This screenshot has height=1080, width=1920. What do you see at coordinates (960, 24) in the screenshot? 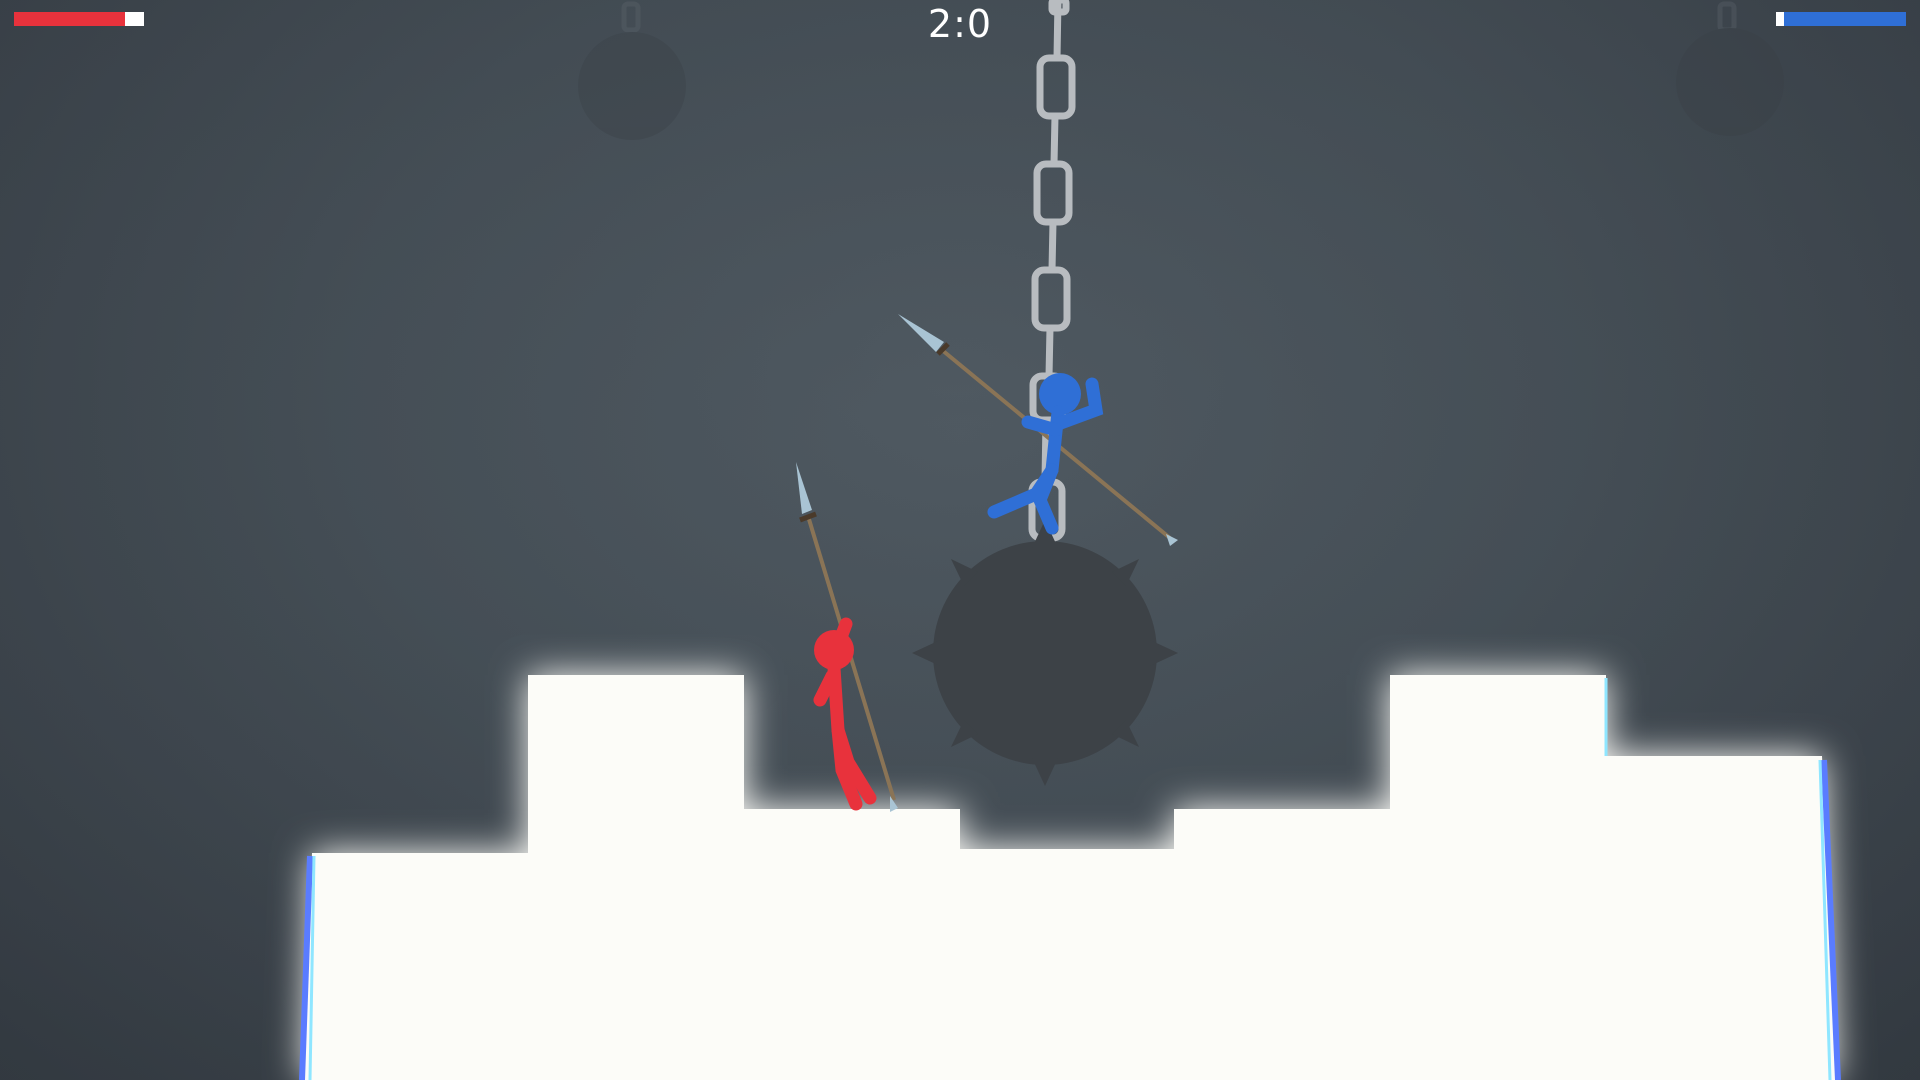
I see `match-score: 2:0` at bounding box center [960, 24].